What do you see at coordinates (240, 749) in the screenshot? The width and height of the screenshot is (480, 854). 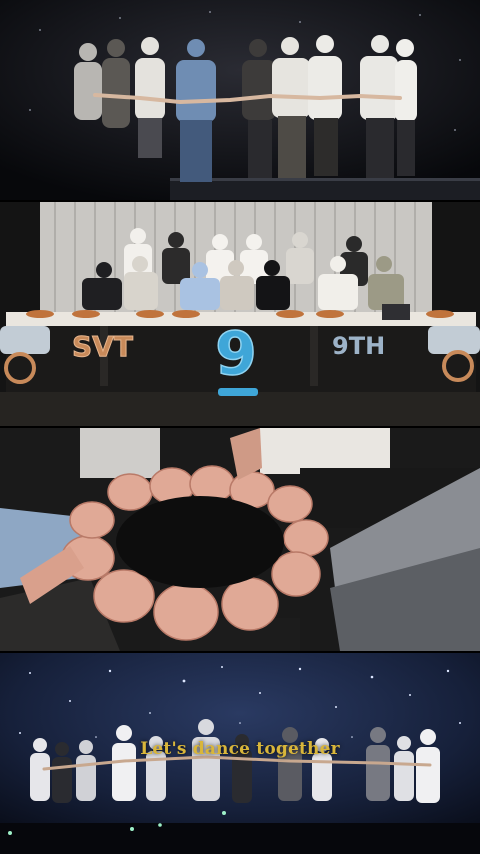 I see `caption-lets-dance-together: Let's dance together` at bounding box center [240, 749].